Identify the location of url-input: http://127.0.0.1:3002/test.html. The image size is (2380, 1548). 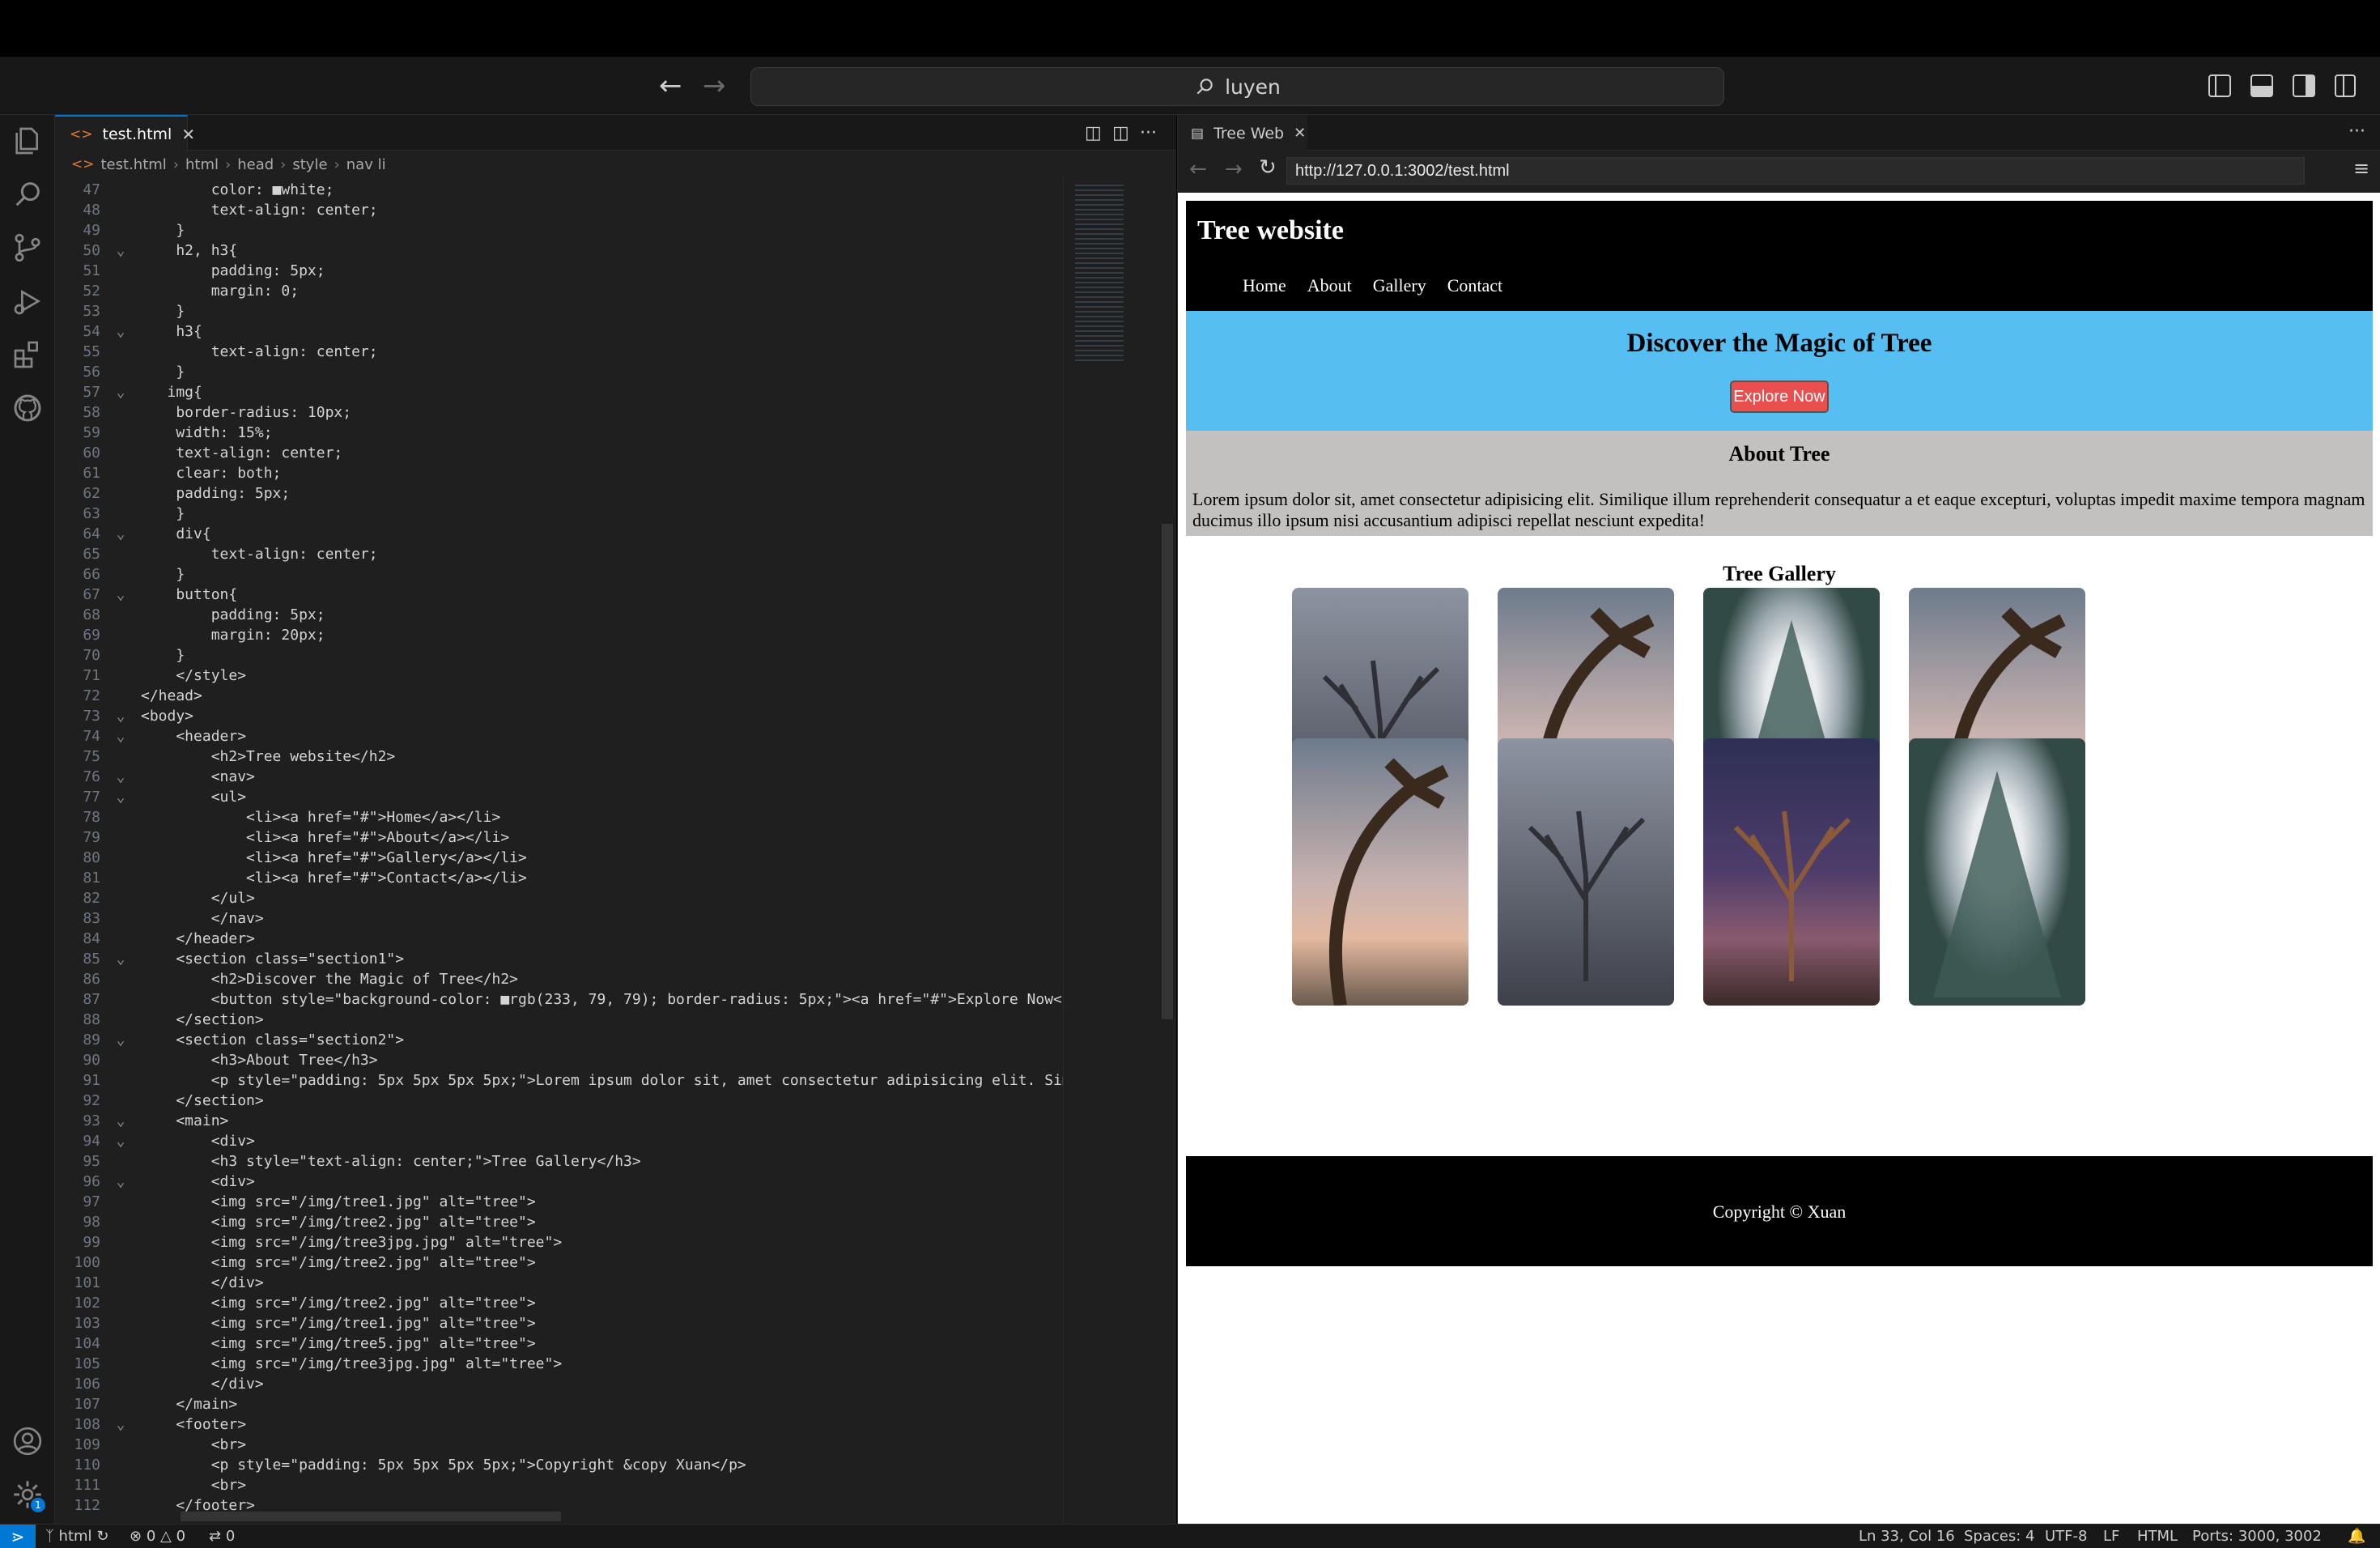
(1795, 171).